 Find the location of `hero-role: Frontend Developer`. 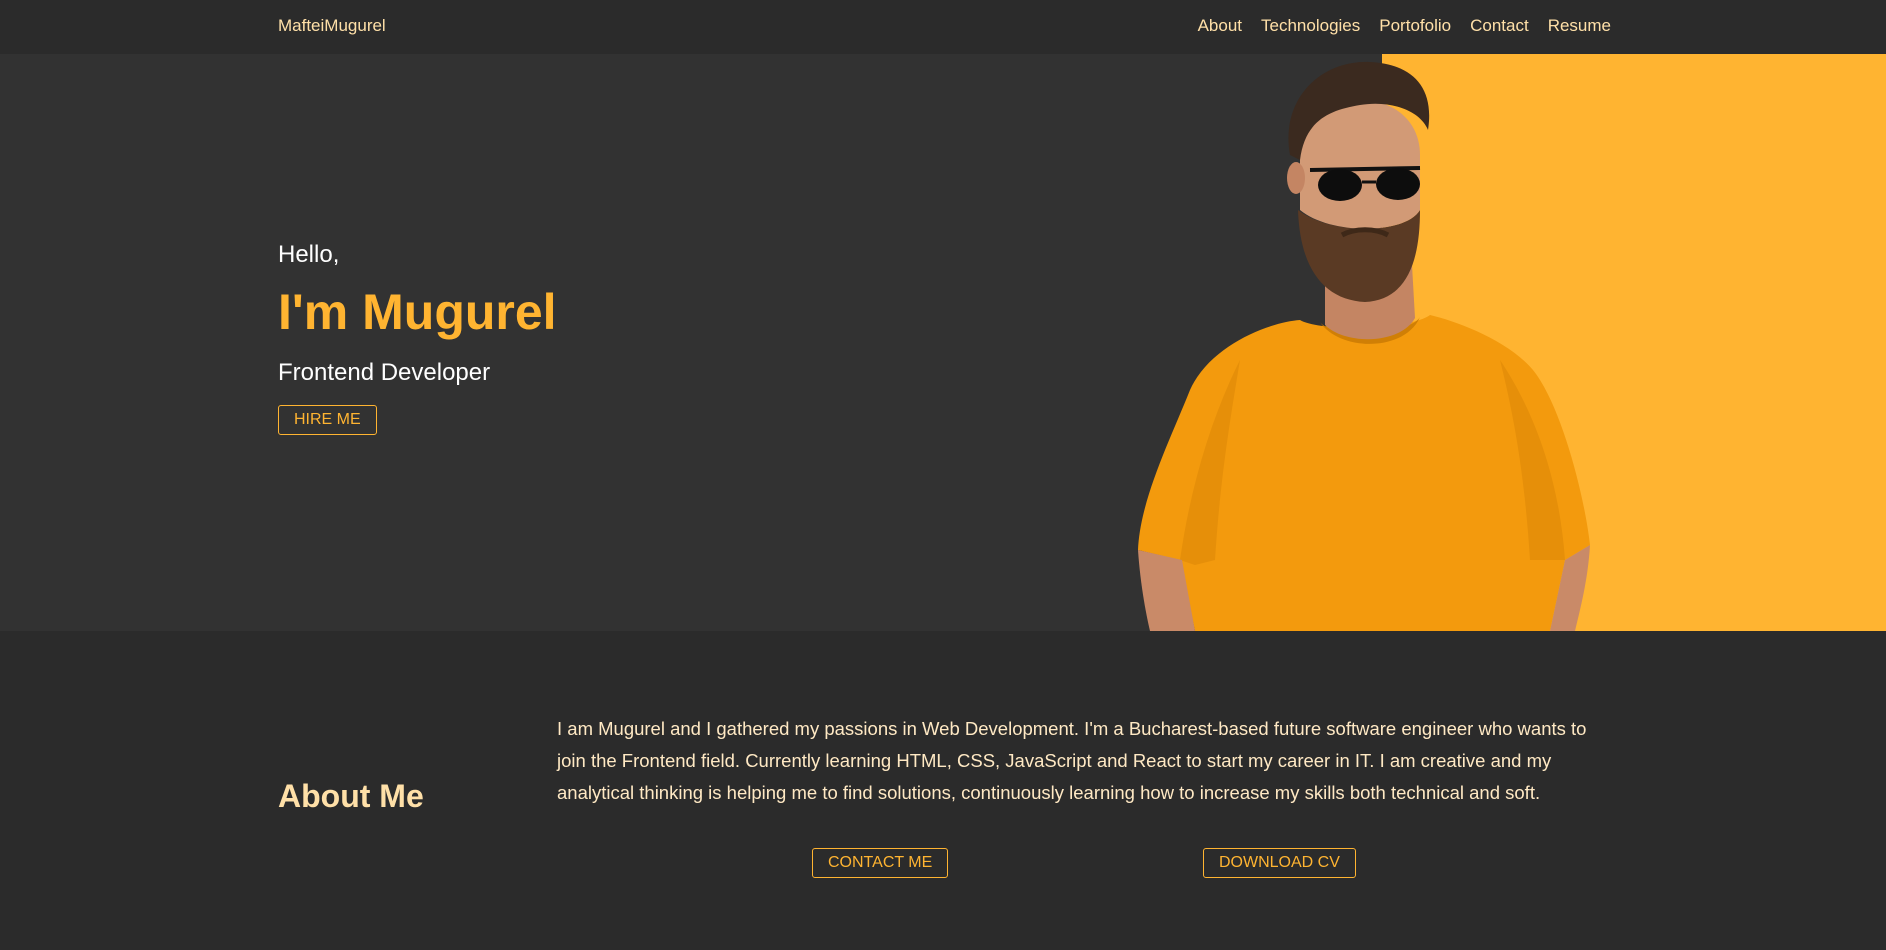

hero-role: Frontend Developer is located at coordinates (384, 372).